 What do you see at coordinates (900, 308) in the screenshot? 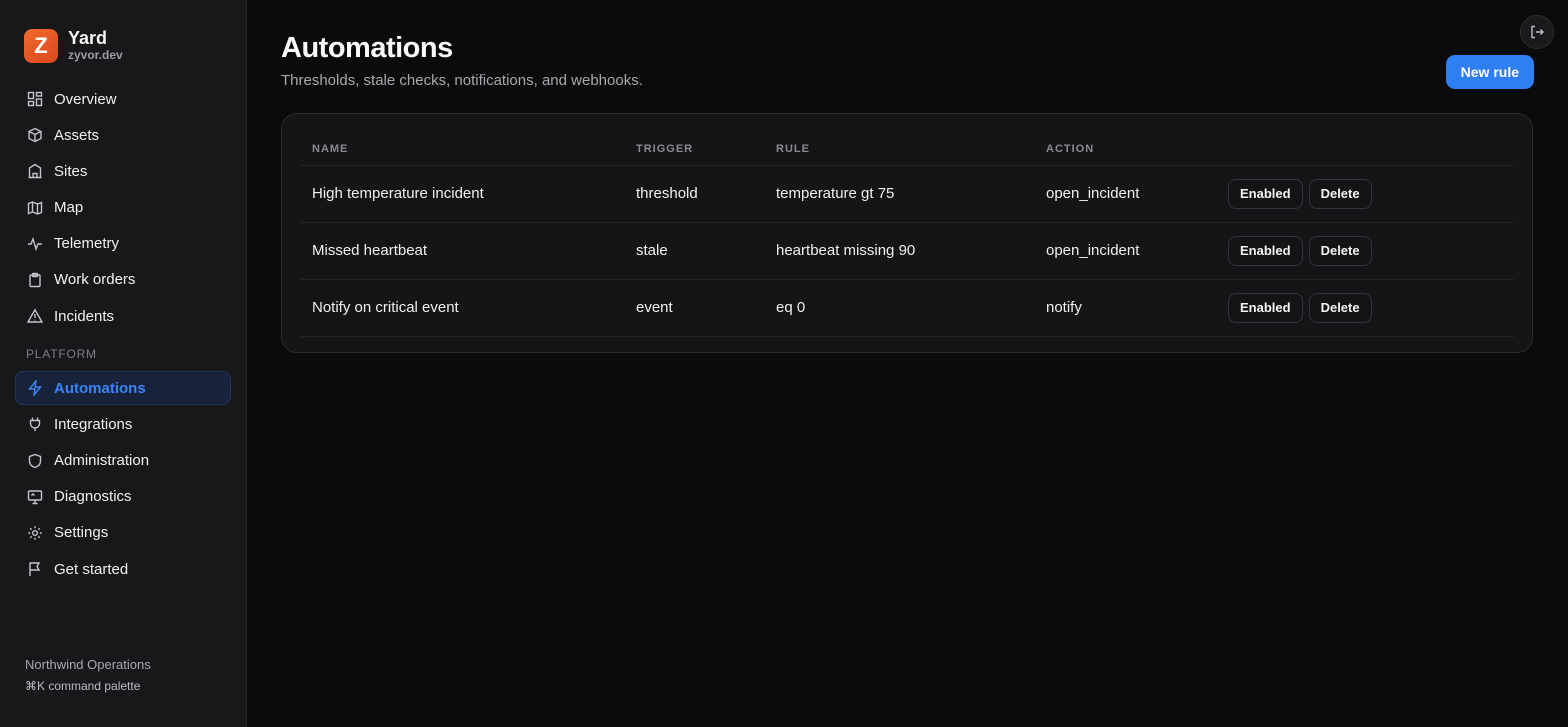
I see `rule-expression: eq 0` at bounding box center [900, 308].